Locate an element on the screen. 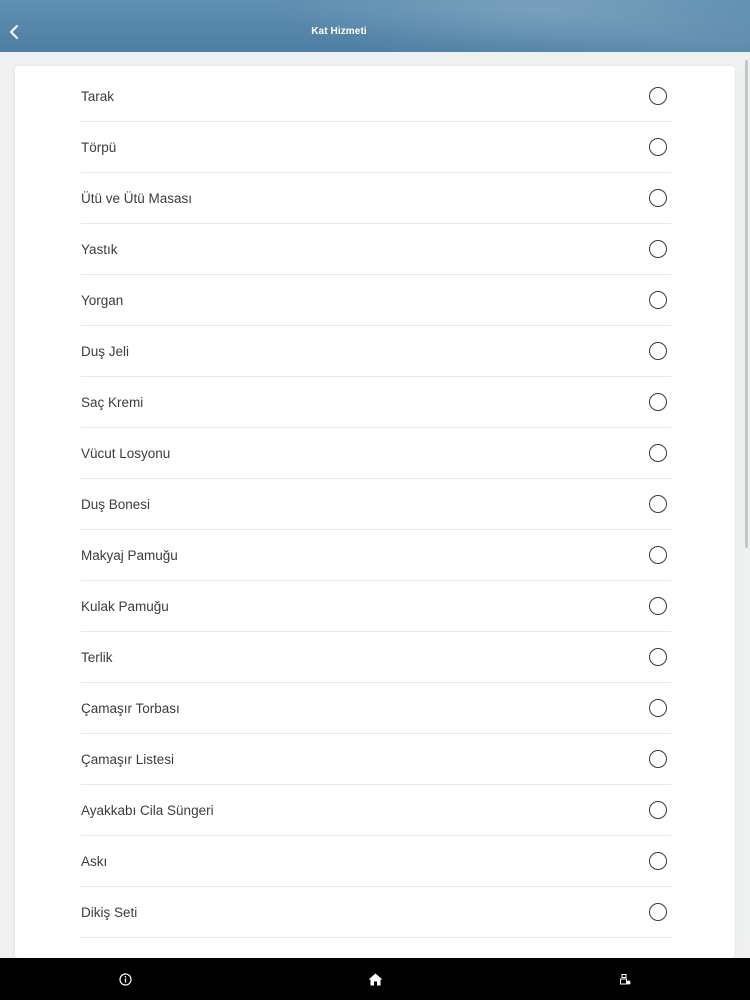 The height and width of the screenshot is (1000, 750). notifications-button is located at coordinates (625, 979).